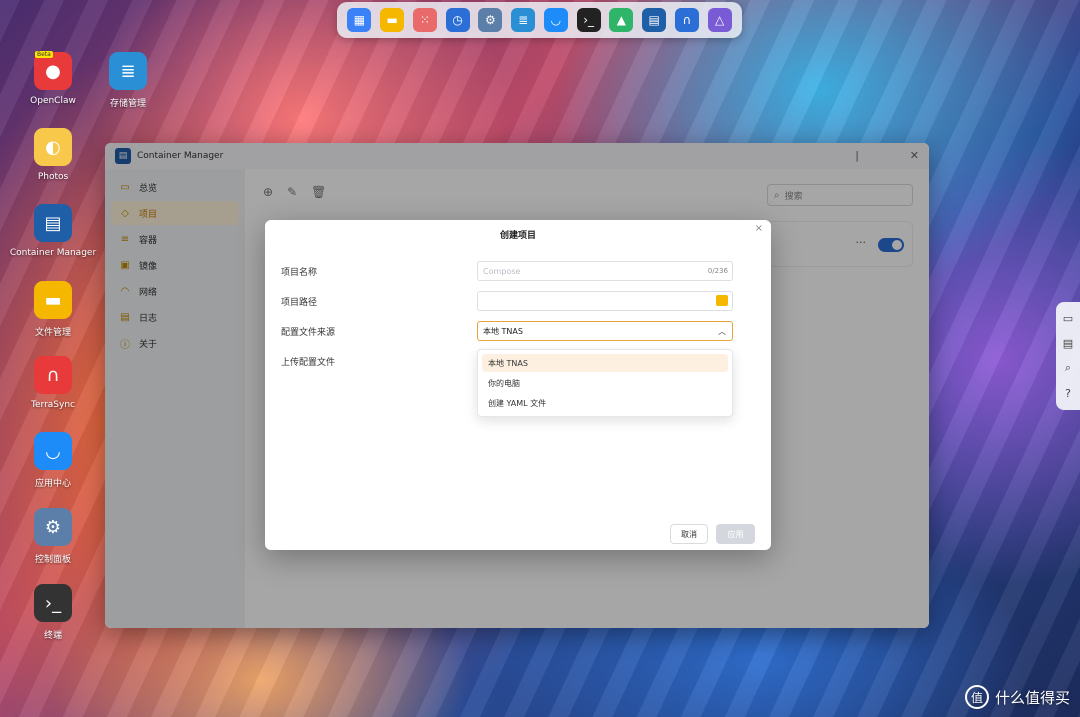  I want to click on watermark-text: 什么值得买, so click(1032, 697).